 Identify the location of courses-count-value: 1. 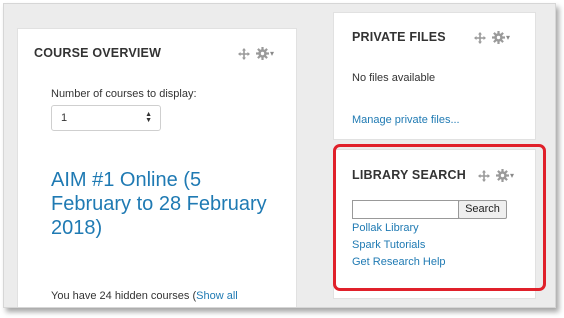
(64, 118).